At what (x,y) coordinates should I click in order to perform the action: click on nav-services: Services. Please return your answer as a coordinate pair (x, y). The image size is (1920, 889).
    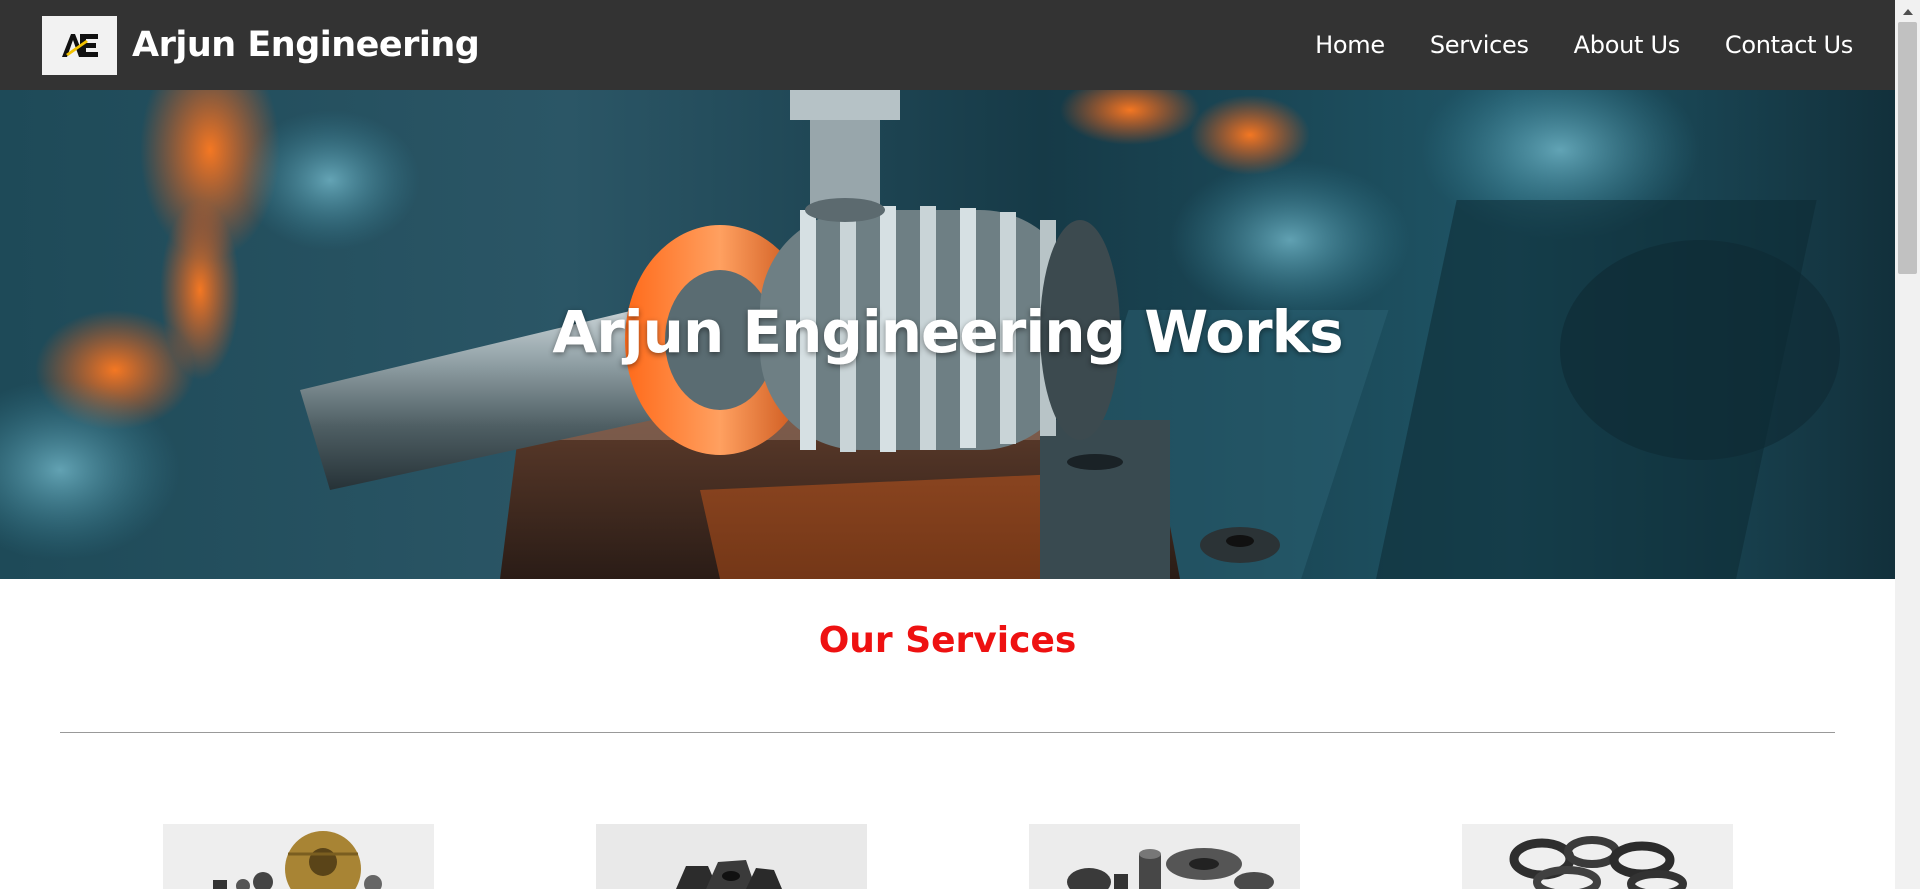
    Looking at the image, I should click on (1479, 45).